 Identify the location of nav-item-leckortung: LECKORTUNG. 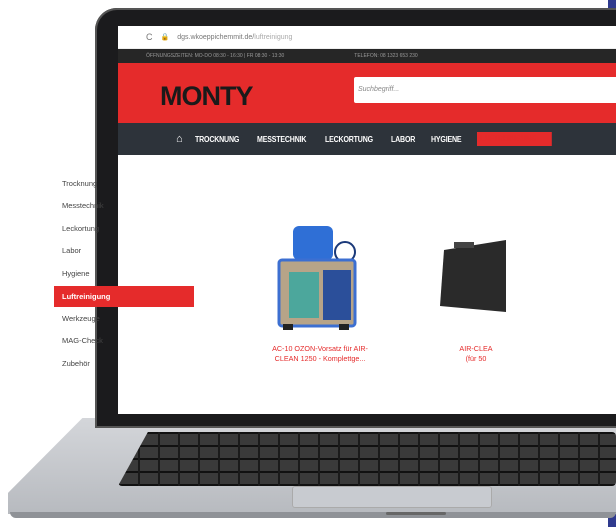
(349, 139).